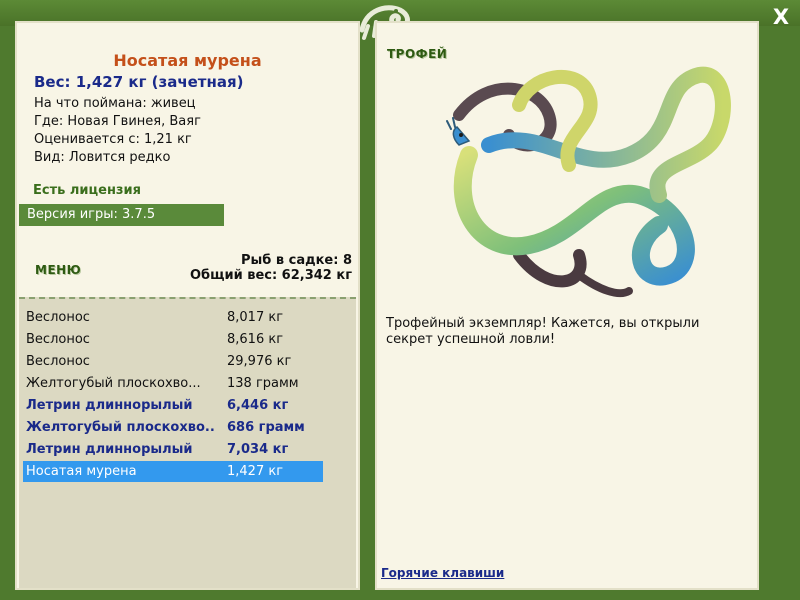 The image size is (800, 600). What do you see at coordinates (58, 270) in the screenshot?
I see `menu-button: МЕНЮ` at bounding box center [58, 270].